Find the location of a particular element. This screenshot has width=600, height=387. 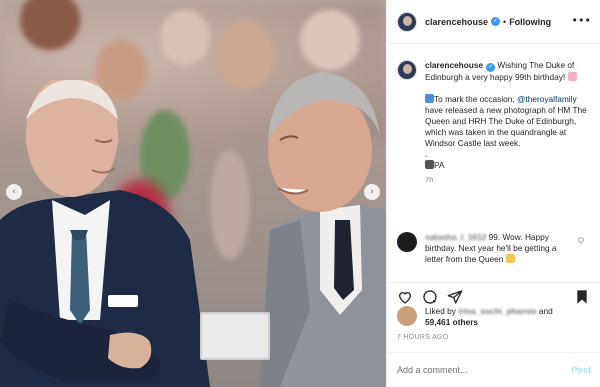

bench is located at coordinates (235, 336).